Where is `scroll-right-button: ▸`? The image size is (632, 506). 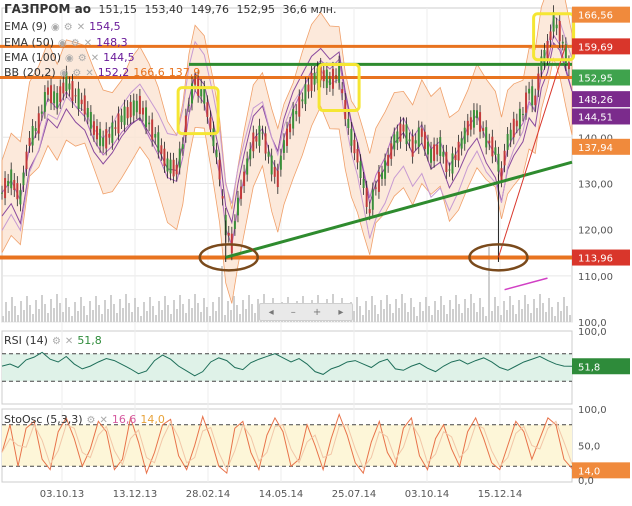
scroll-right-button: ▸ is located at coordinates (340, 312).